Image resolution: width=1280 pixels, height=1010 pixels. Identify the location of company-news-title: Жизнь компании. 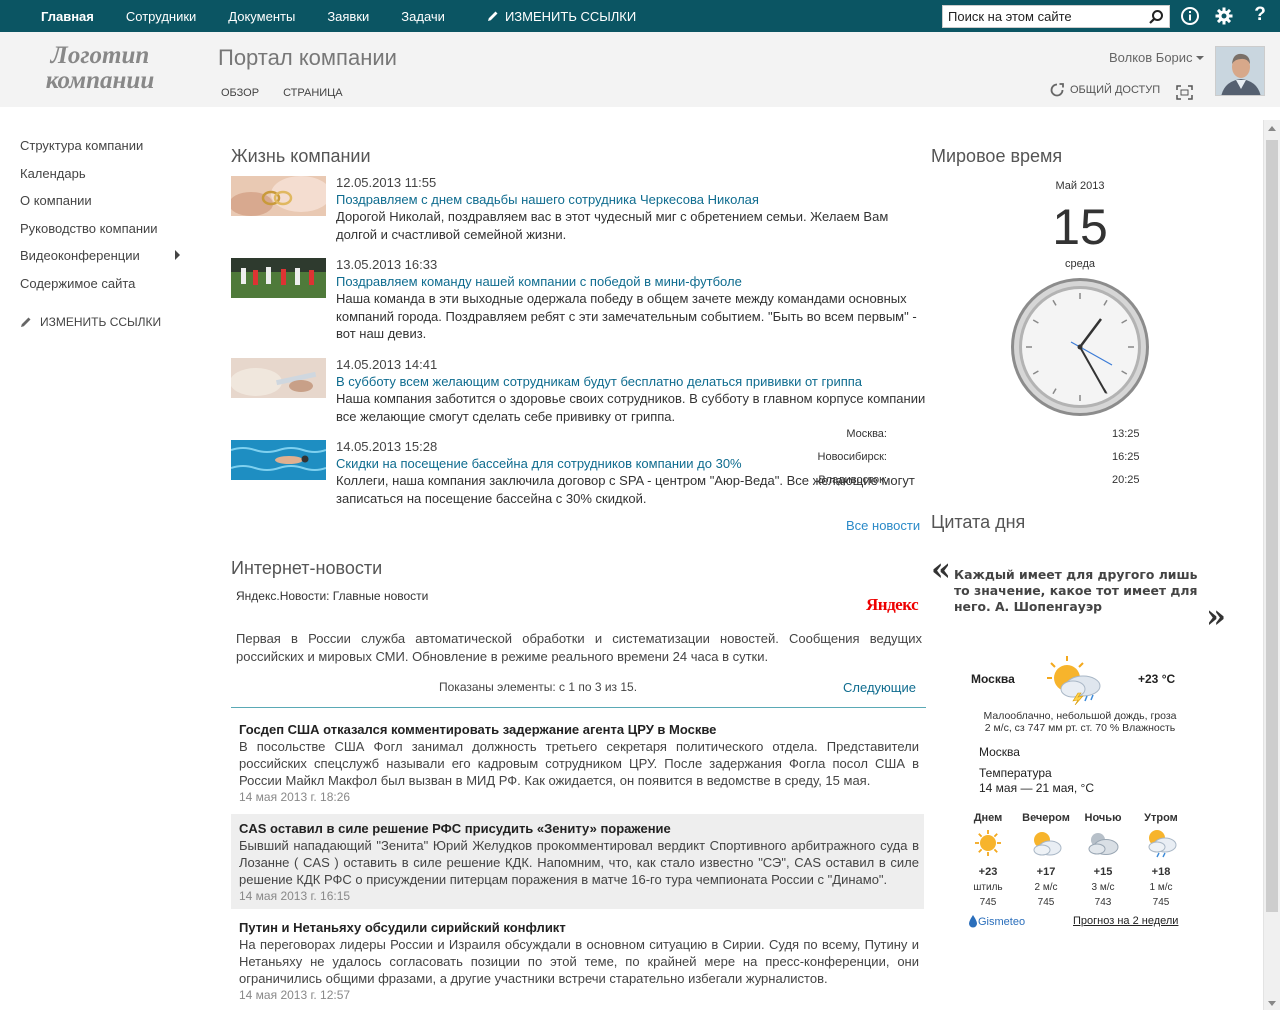
(301, 156).